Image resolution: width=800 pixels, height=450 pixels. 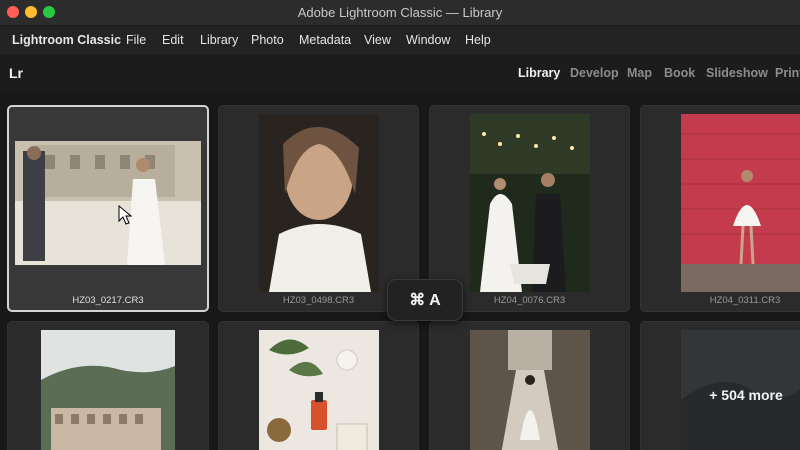 I want to click on menu-photo: Photo, so click(x=267, y=40).